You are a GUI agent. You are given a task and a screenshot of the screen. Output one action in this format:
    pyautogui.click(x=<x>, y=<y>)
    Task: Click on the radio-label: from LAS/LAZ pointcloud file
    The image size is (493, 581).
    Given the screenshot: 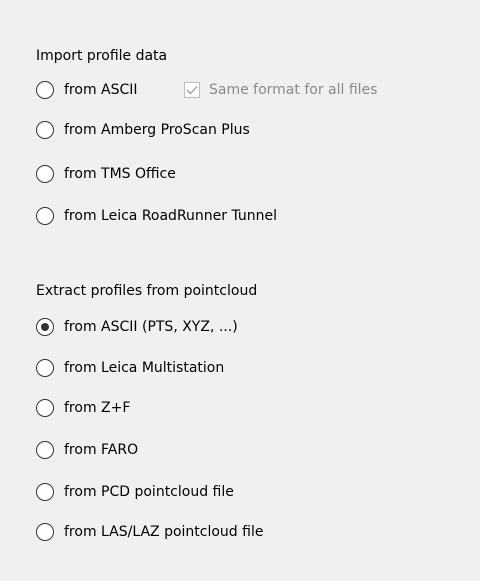 What is the action you would take?
    pyautogui.click(x=164, y=532)
    